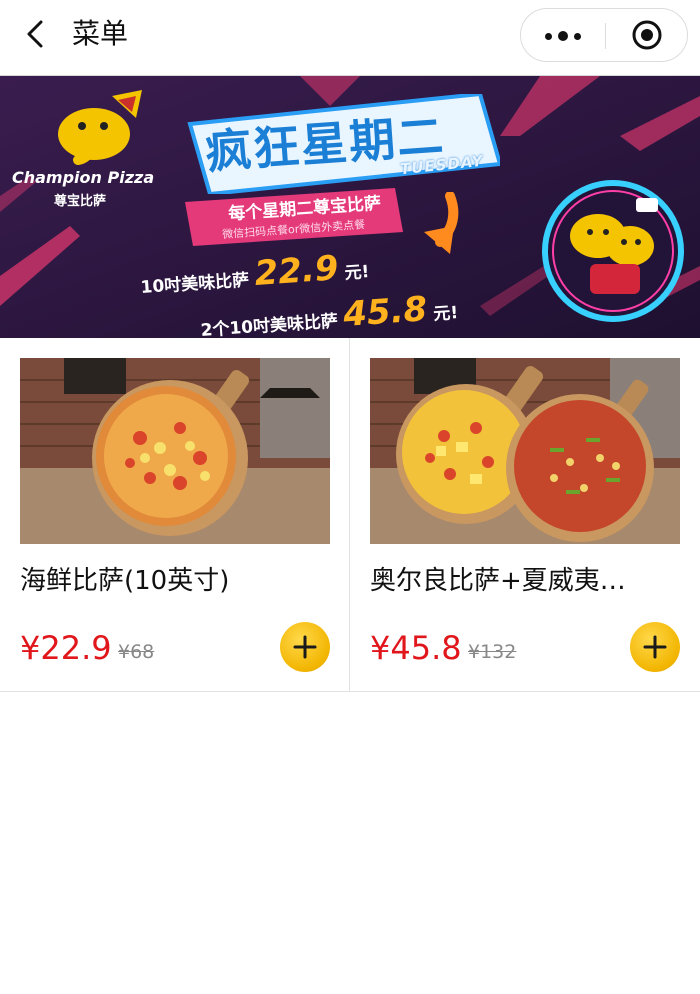 Image resolution: width=700 pixels, height=994 pixels. Describe the element at coordinates (445, 314) in the screenshot. I see `offer2-suffix: 元!` at that location.